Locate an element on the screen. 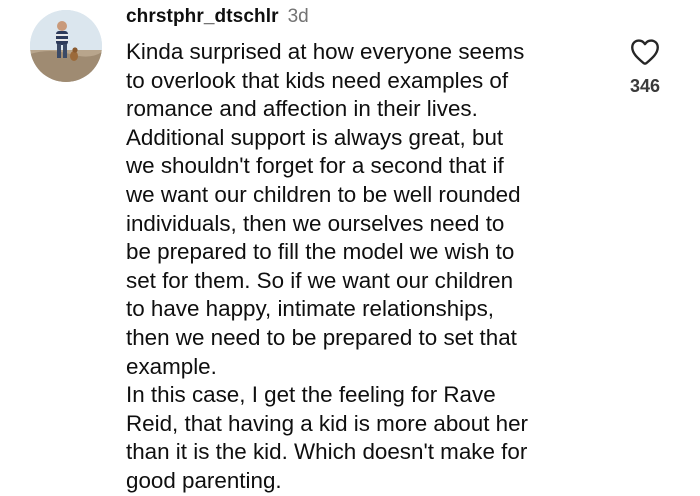  comment-text-line: individuals, then we ourselves need to is located at coordinates (315, 223).